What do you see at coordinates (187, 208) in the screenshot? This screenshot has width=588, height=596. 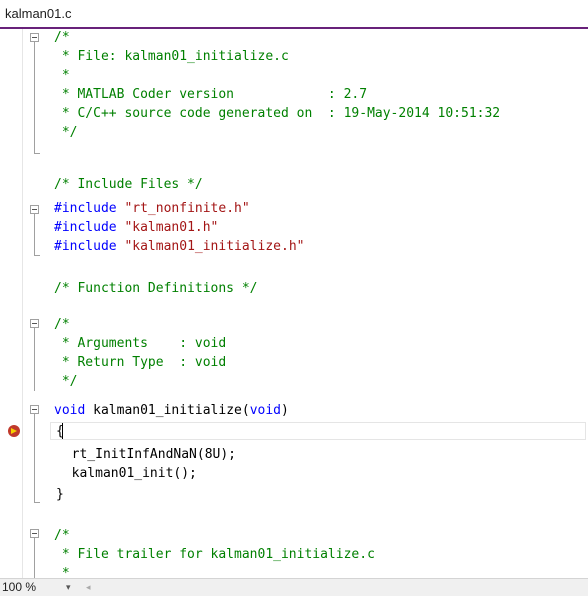 I see `include-path: "rt_nonfinite.h"` at bounding box center [187, 208].